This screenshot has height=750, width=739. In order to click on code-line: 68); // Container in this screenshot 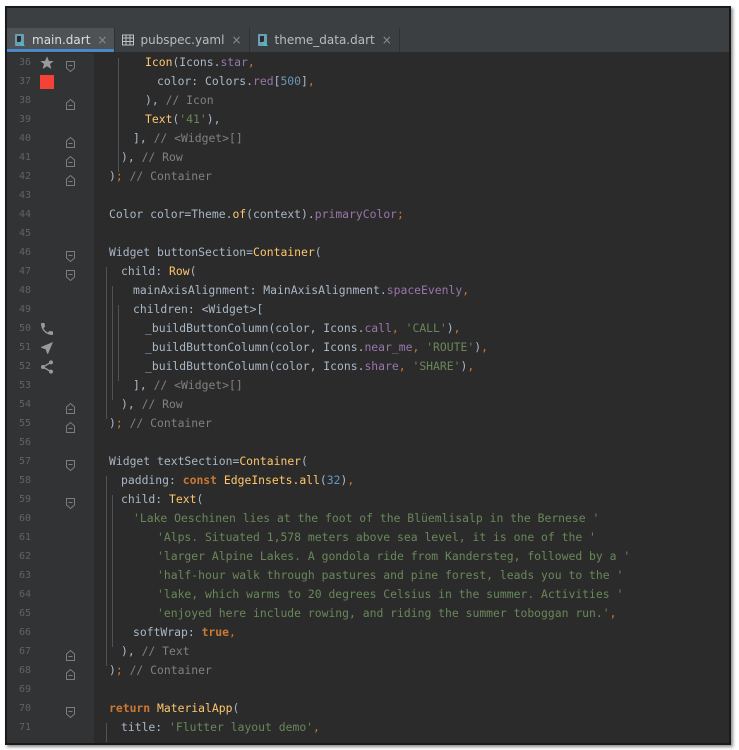, I will do `click(368, 670)`.